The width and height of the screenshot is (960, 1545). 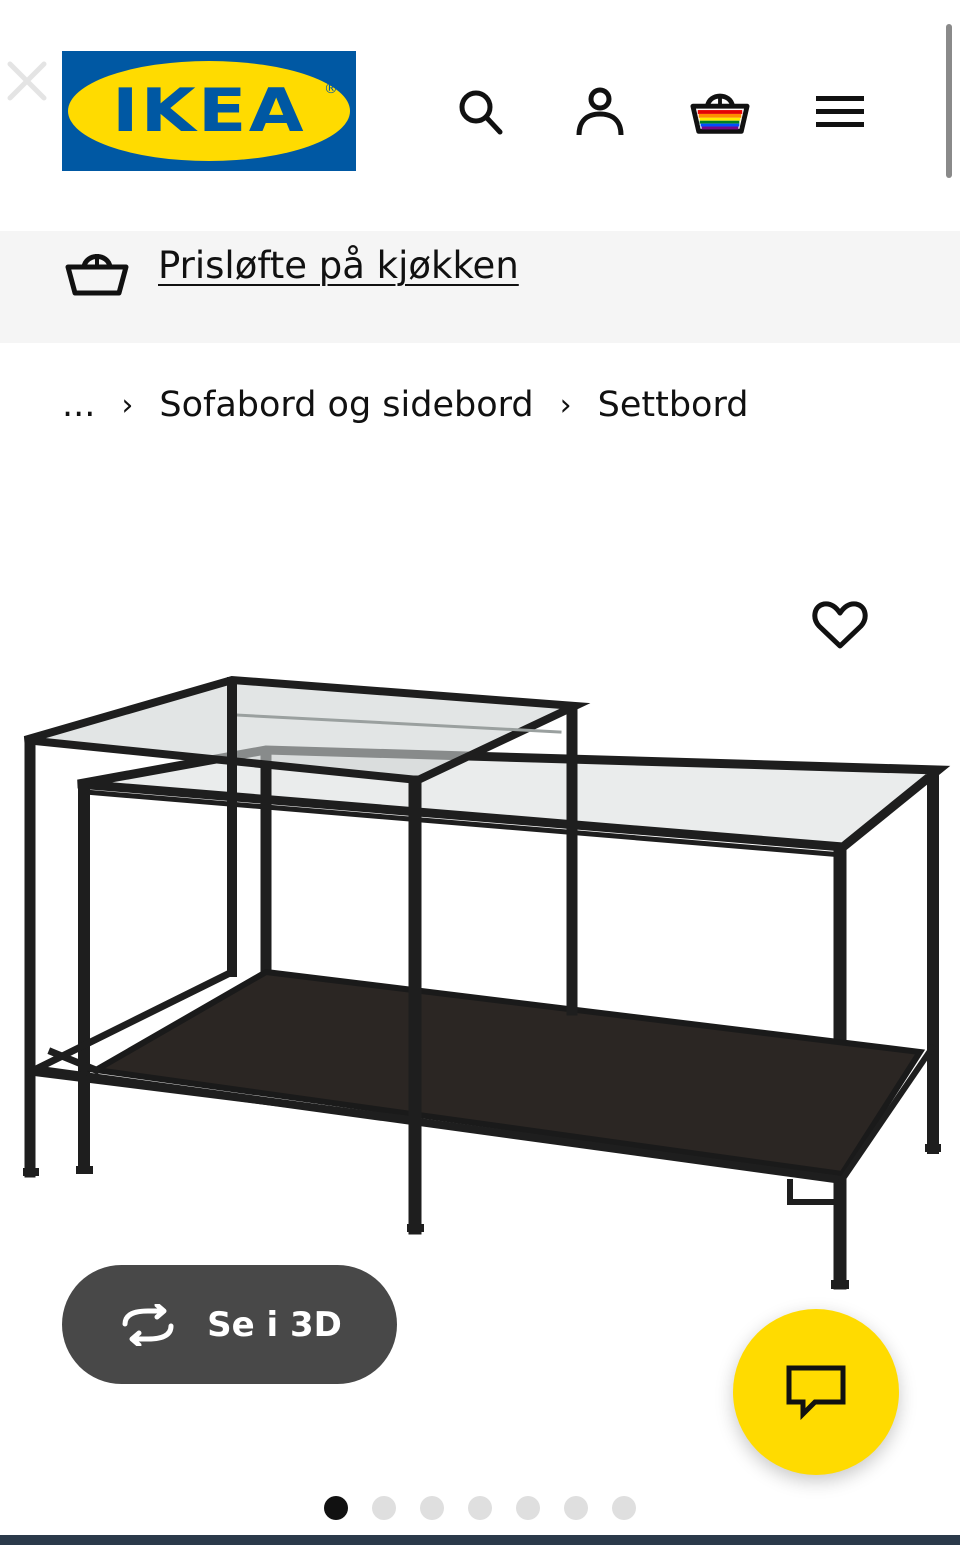 I want to click on cart-button, so click(x=720, y=112).